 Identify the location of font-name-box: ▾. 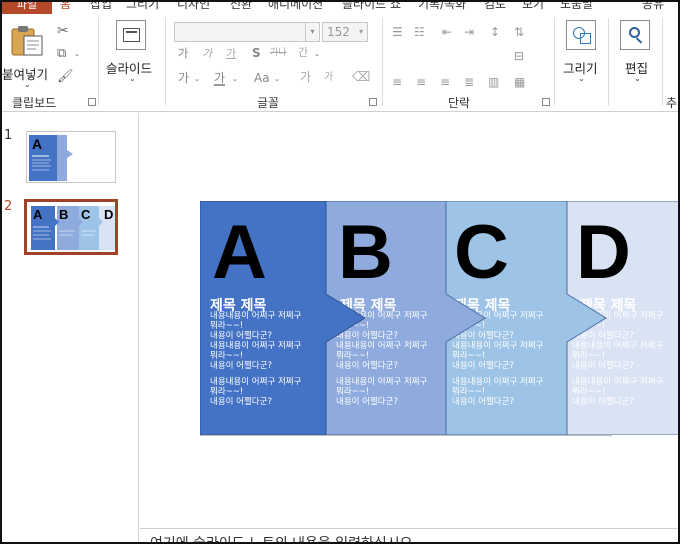
(247, 32).